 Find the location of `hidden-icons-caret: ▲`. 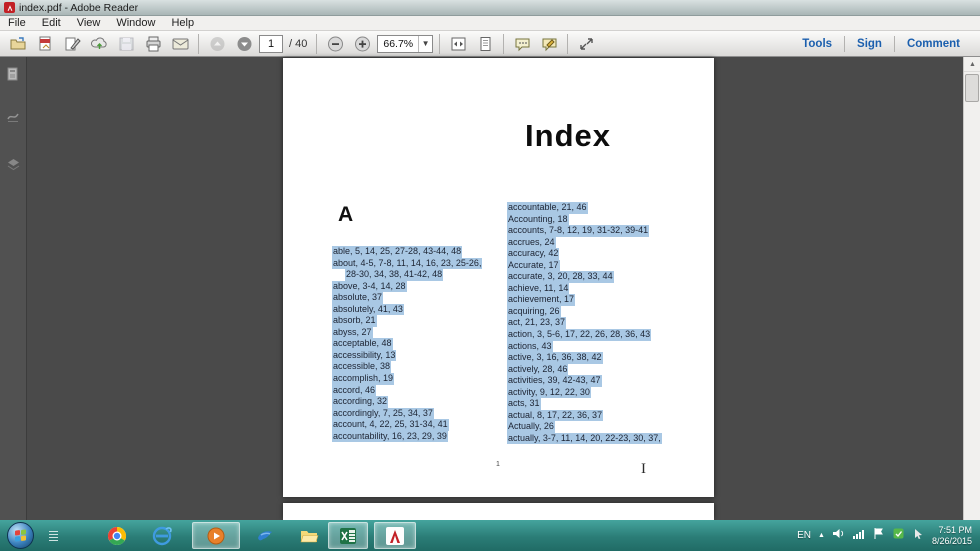

hidden-icons-caret: ▲ is located at coordinates (821, 535).